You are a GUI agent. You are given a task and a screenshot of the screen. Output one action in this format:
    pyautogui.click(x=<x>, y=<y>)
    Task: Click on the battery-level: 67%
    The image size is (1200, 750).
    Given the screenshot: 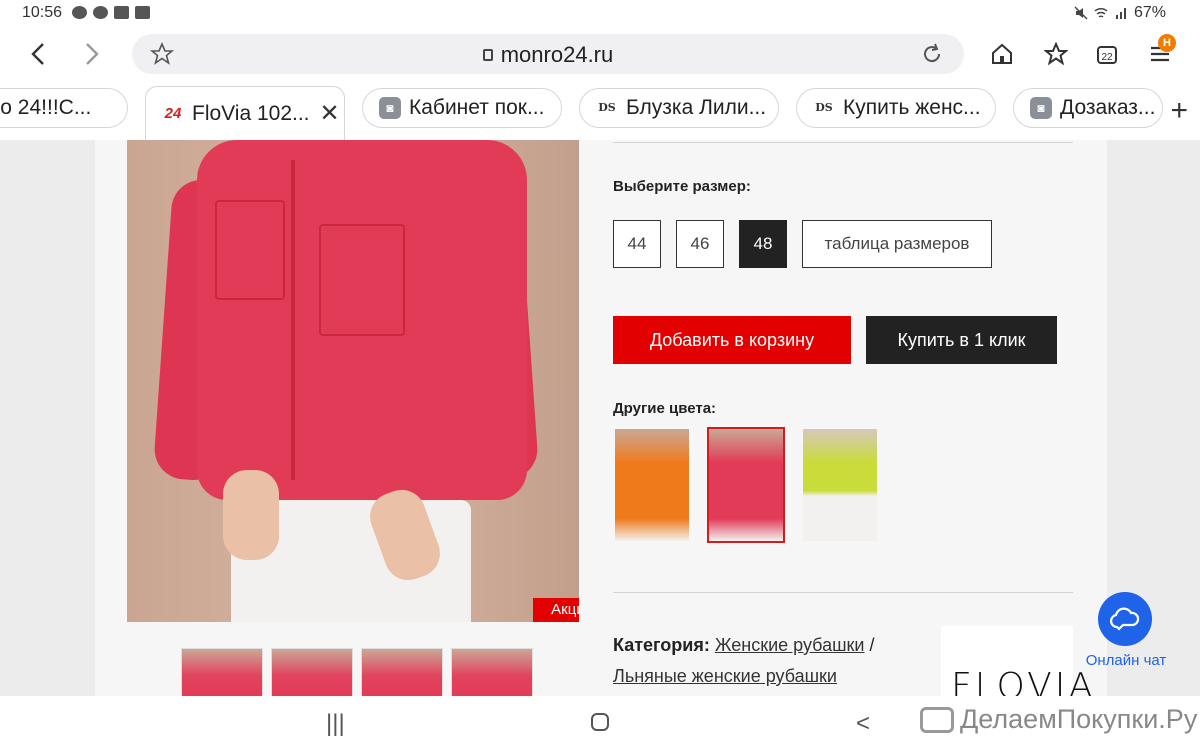 What is the action you would take?
    pyautogui.click(x=1149, y=12)
    